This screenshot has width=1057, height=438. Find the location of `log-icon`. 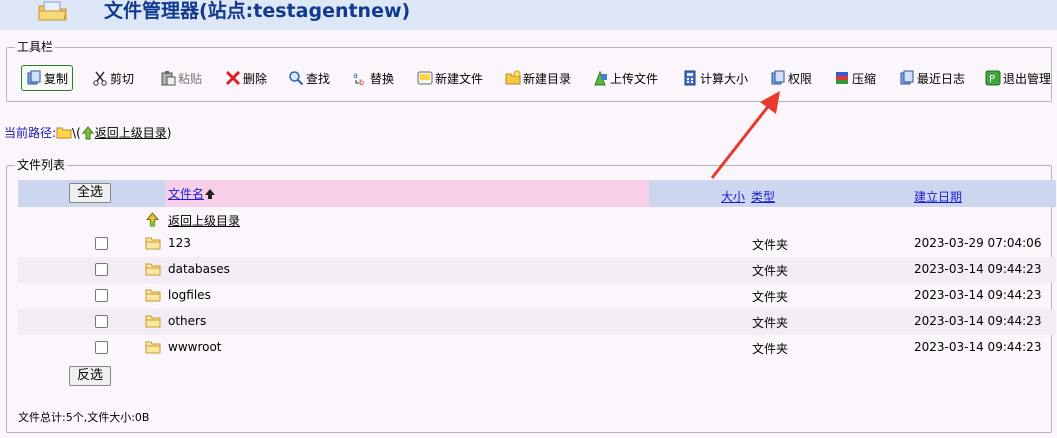

log-icon is located at coordinates (907, 77).